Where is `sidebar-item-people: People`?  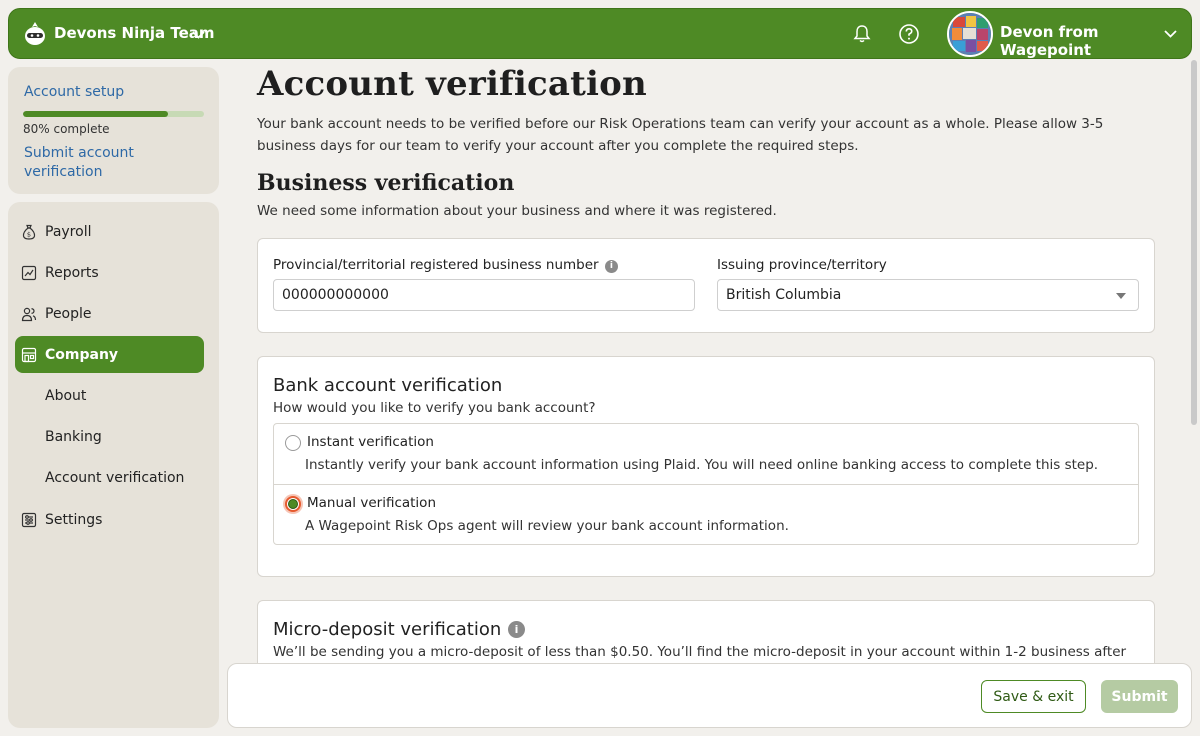
sidebar-item-people: People is located at coordinates (109, 313).